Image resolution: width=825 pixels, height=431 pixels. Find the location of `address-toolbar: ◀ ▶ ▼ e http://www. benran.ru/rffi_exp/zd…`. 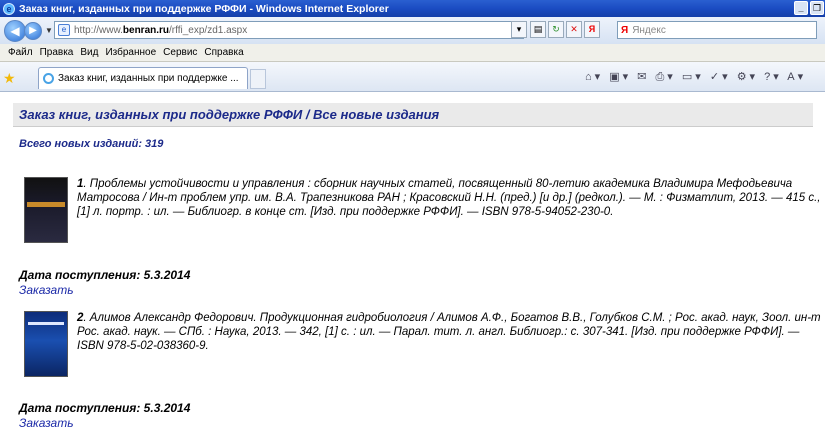

address-toolbar: ◀ ▶ ▼ e http://www. benran.ru/rffi_exp/zd… is located at coordinates (412, 30).